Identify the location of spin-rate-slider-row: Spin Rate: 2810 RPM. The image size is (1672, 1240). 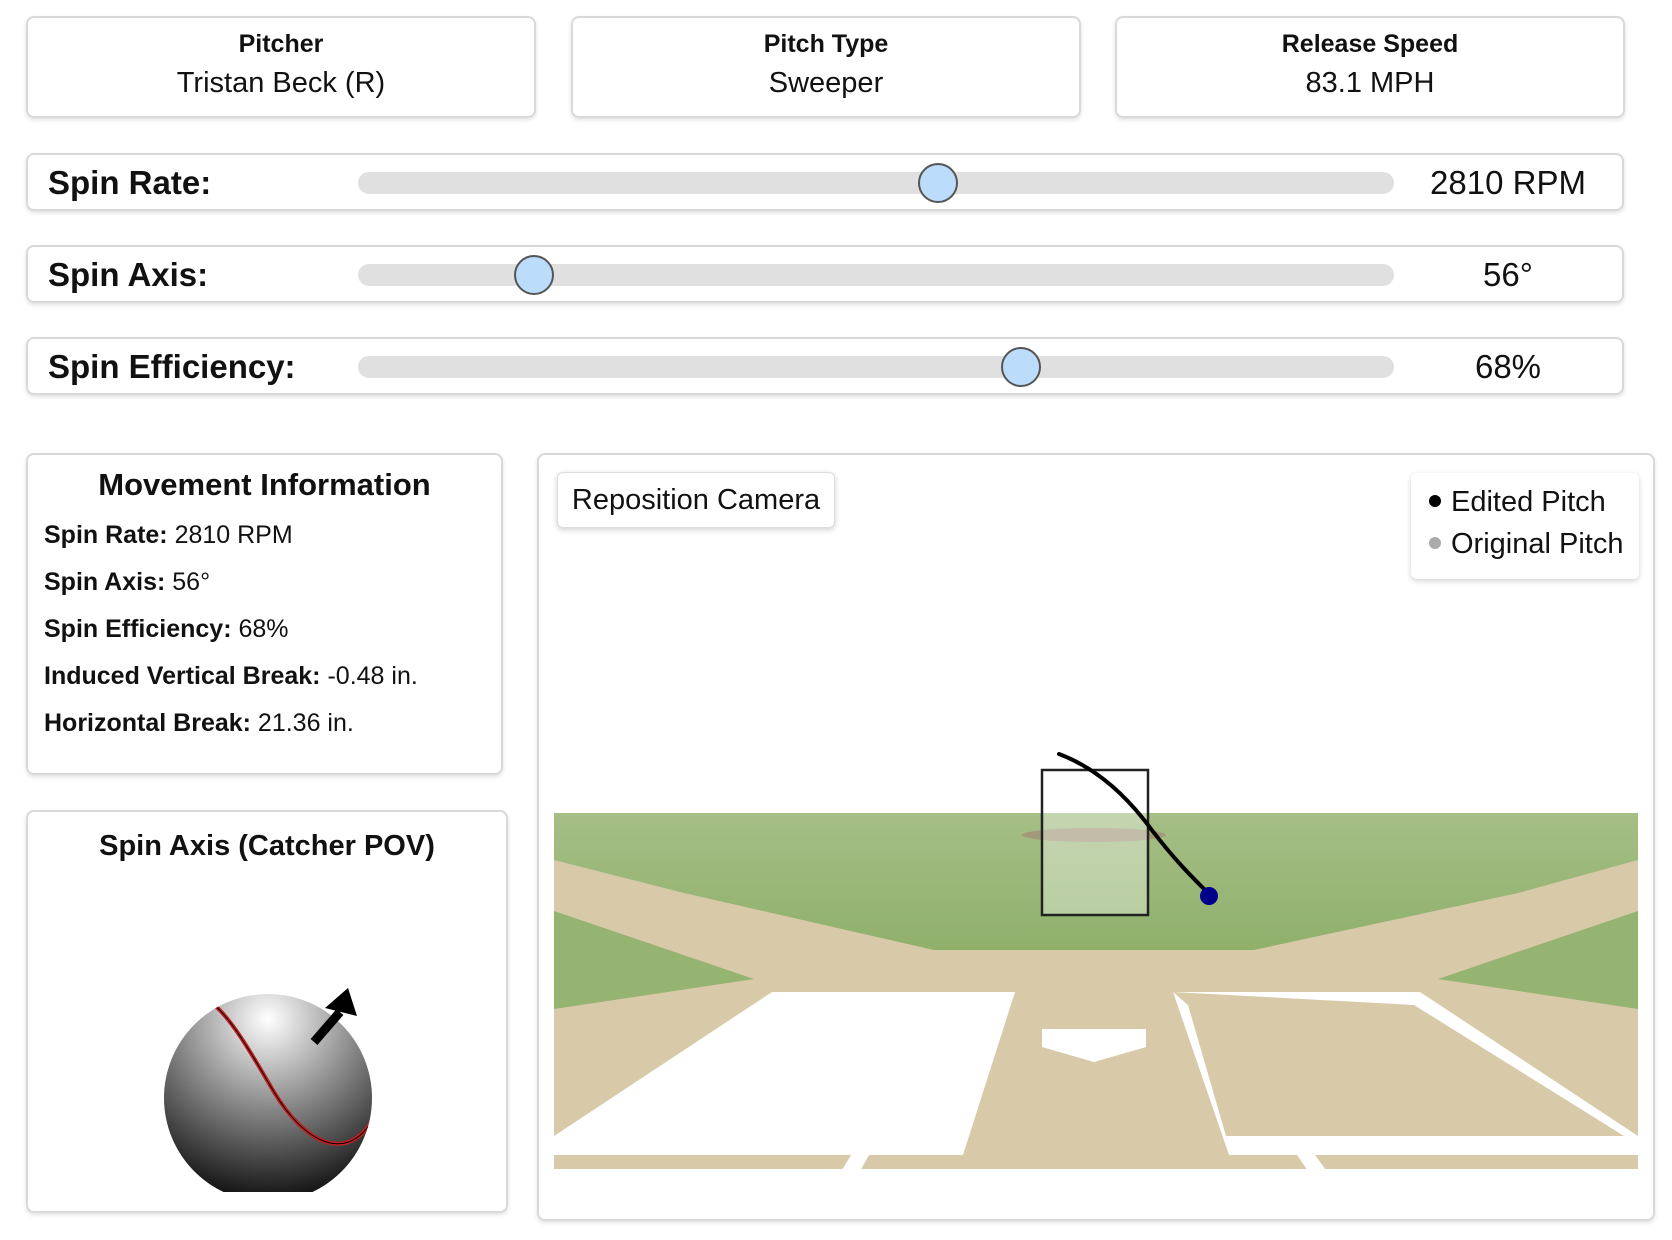
(825, 182).